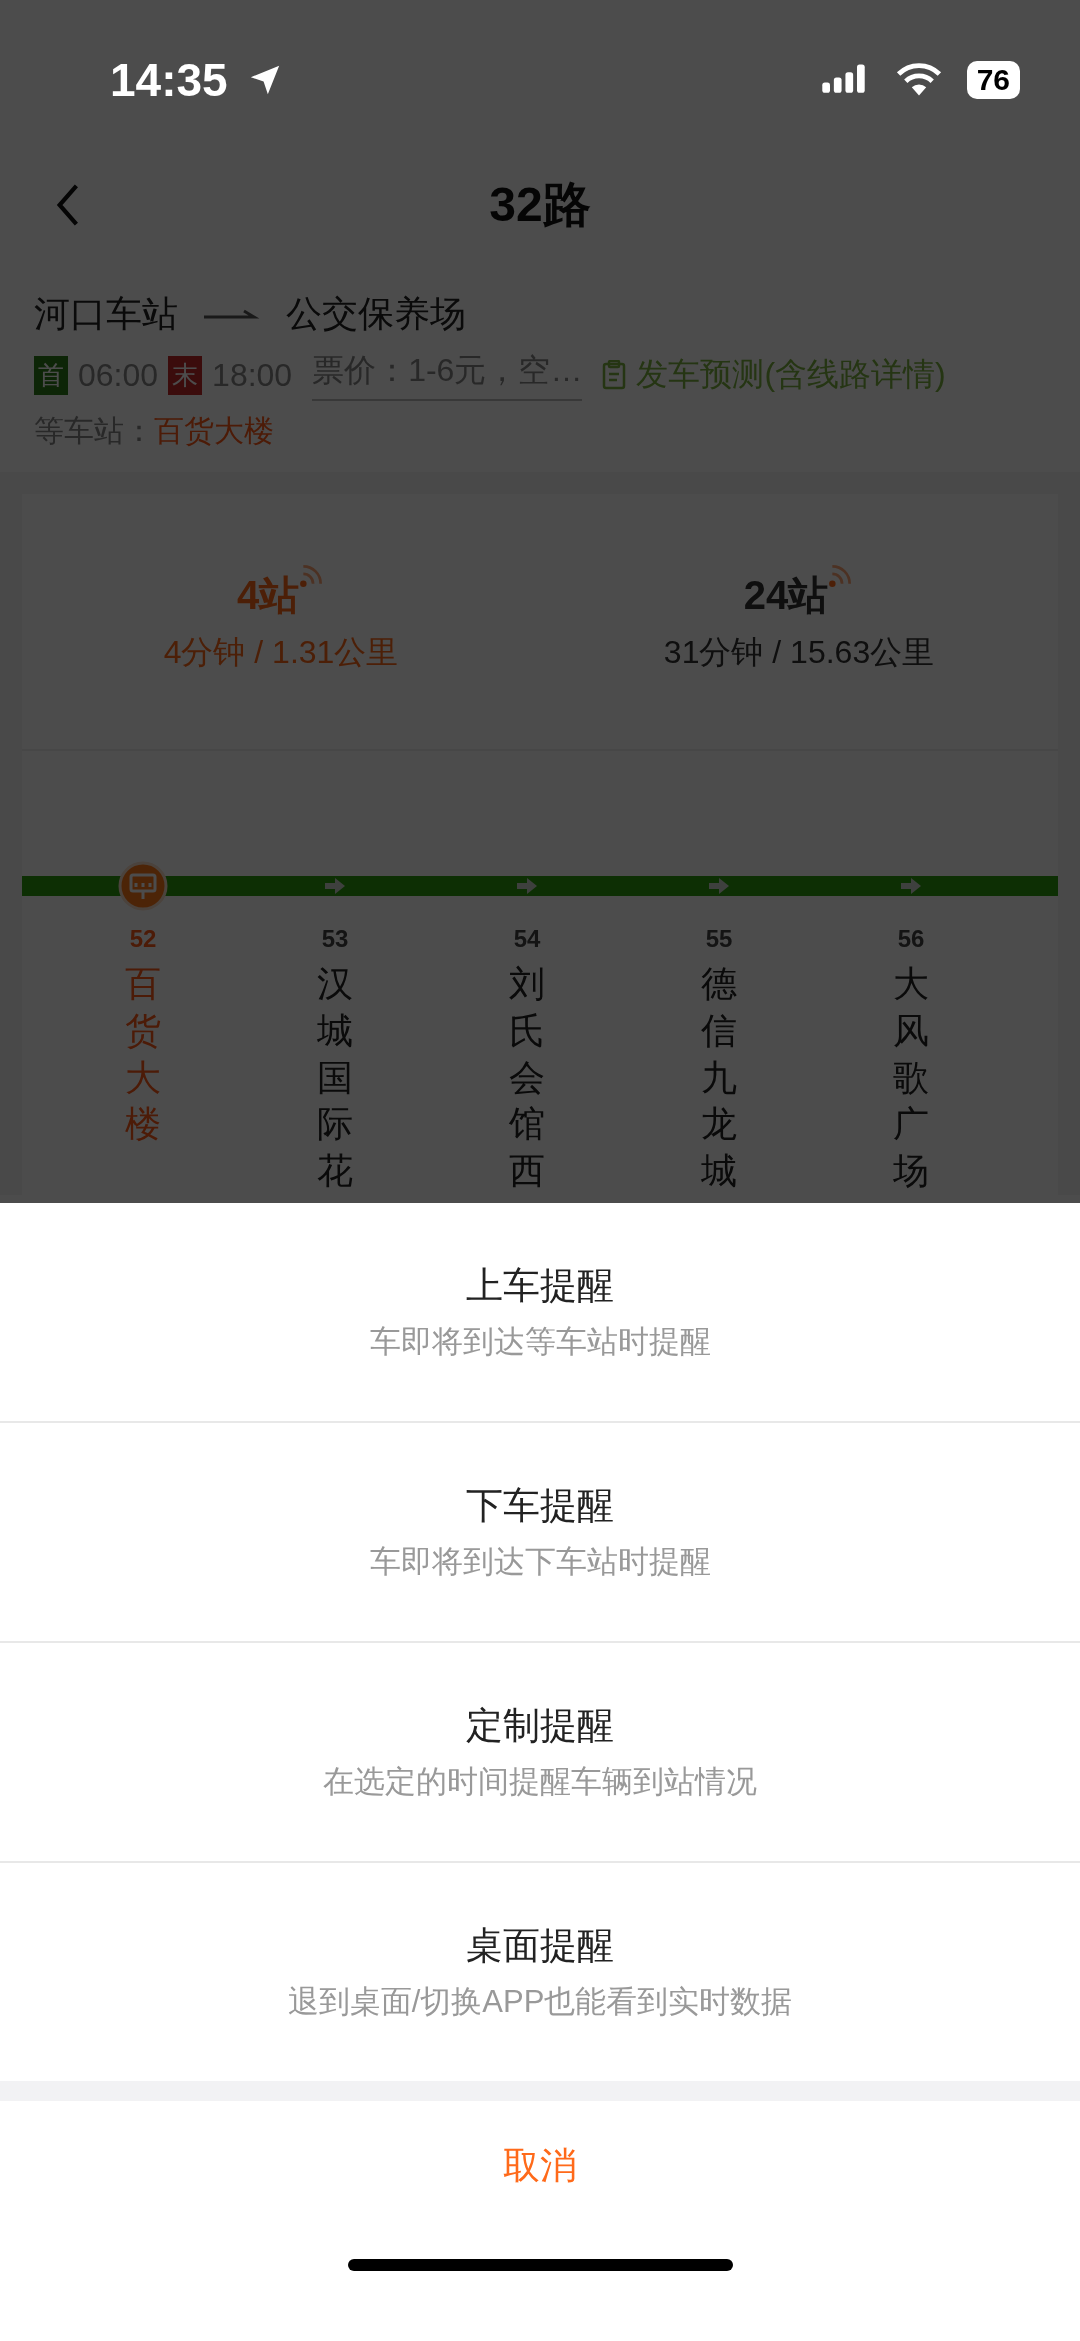  What do you see at coordinates (540, 1506) in the screenshot?
I see `option-title: 下车提醒` at bounding box center [540, 1506].